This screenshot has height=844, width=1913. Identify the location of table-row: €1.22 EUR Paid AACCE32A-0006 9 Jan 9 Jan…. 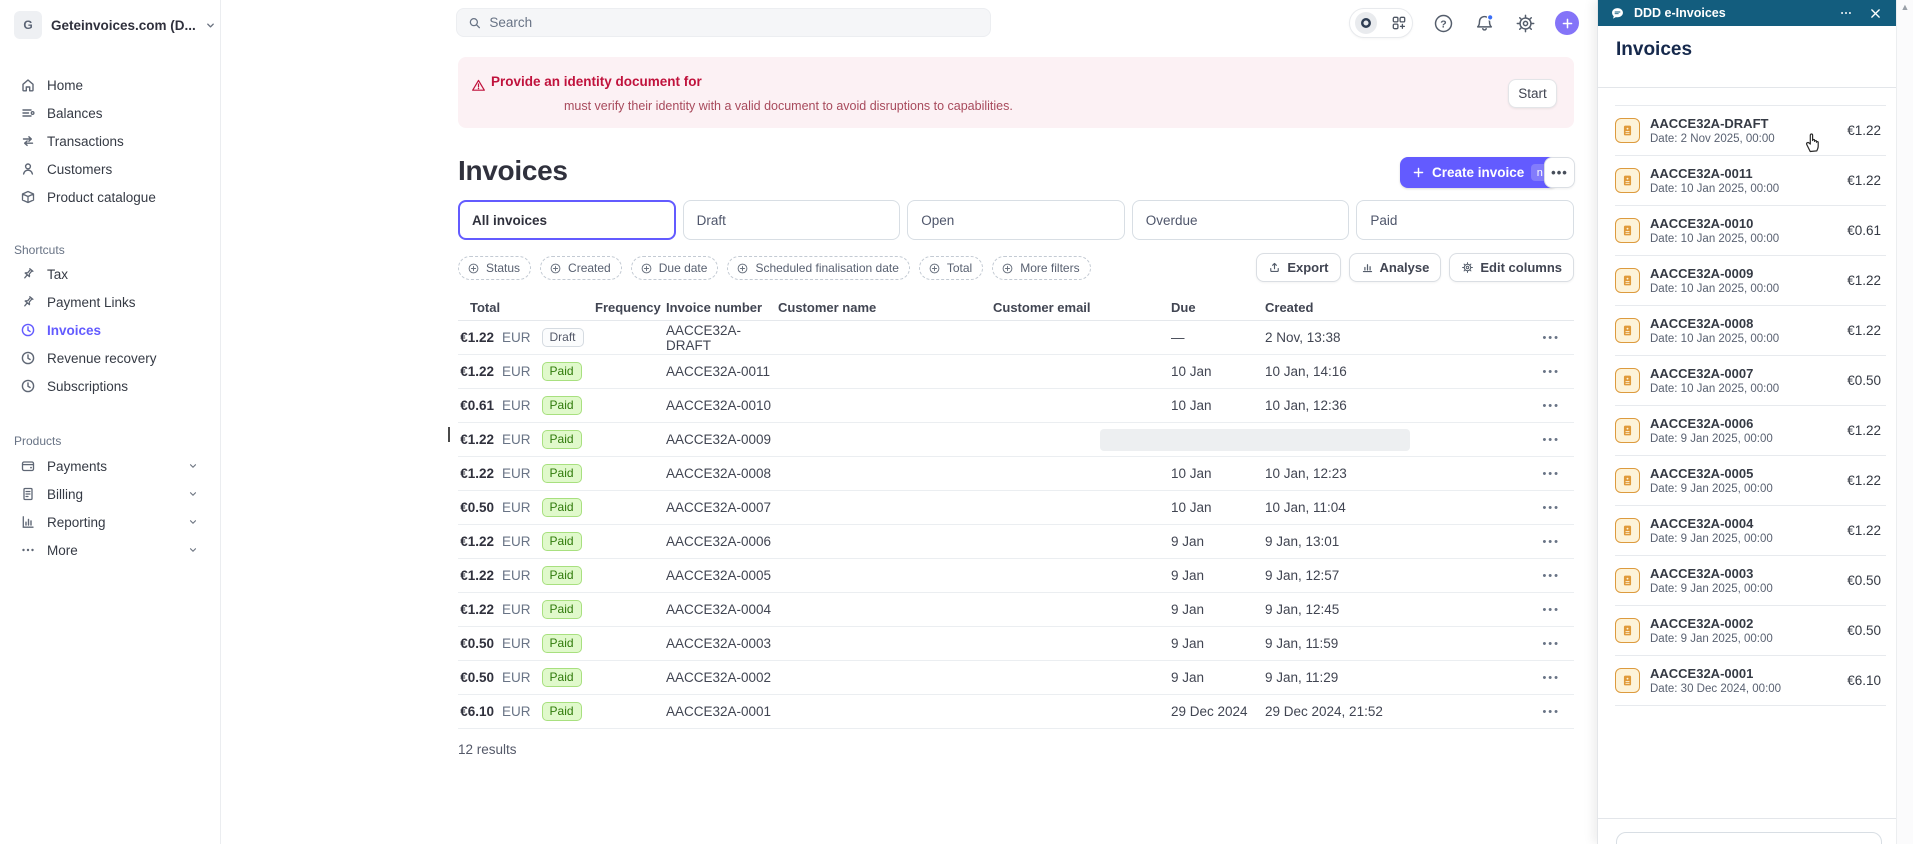
(1016, 542).